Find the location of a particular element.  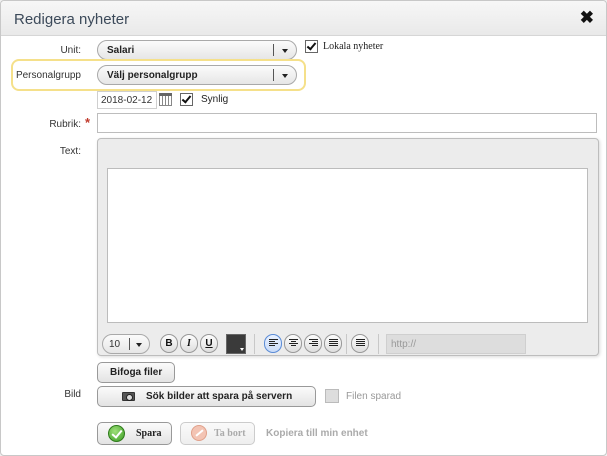

italic-button: I is located at coordinates (189, 343).